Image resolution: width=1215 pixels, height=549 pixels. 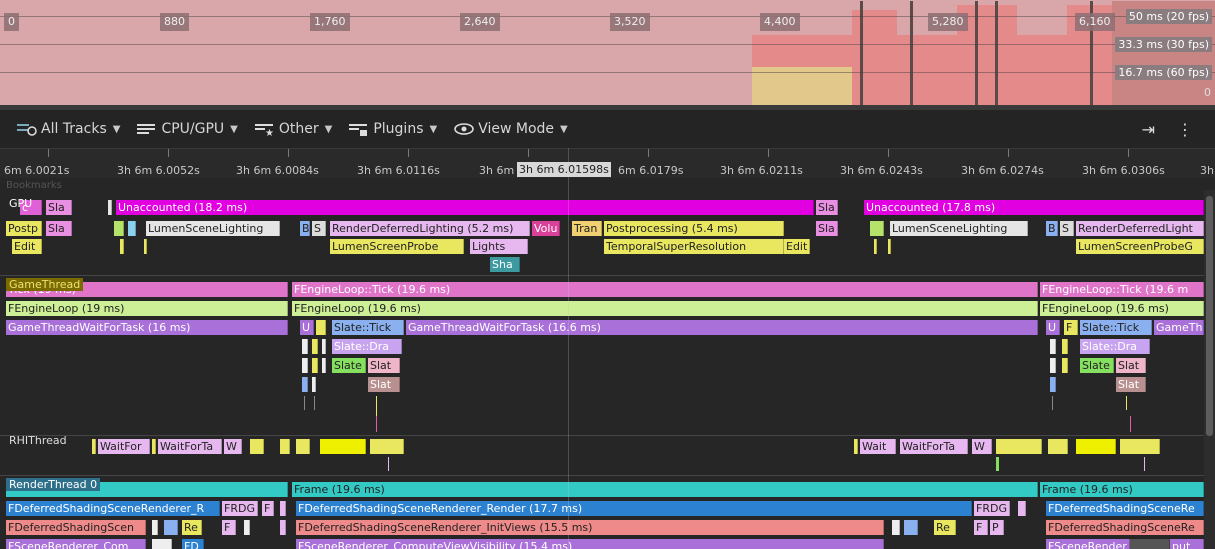 I want to click on view-mode-button: View Mode ▼, so click(x=510, y=129).